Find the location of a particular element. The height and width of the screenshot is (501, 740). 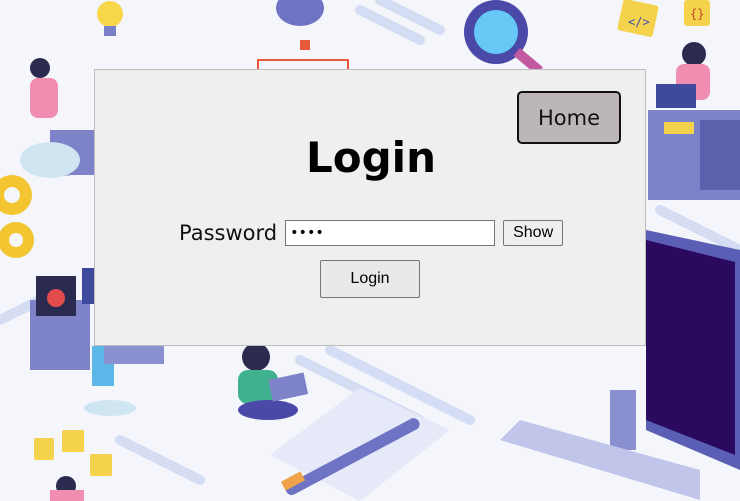

code-card-icon: </> is located at coordinates (639, 22).